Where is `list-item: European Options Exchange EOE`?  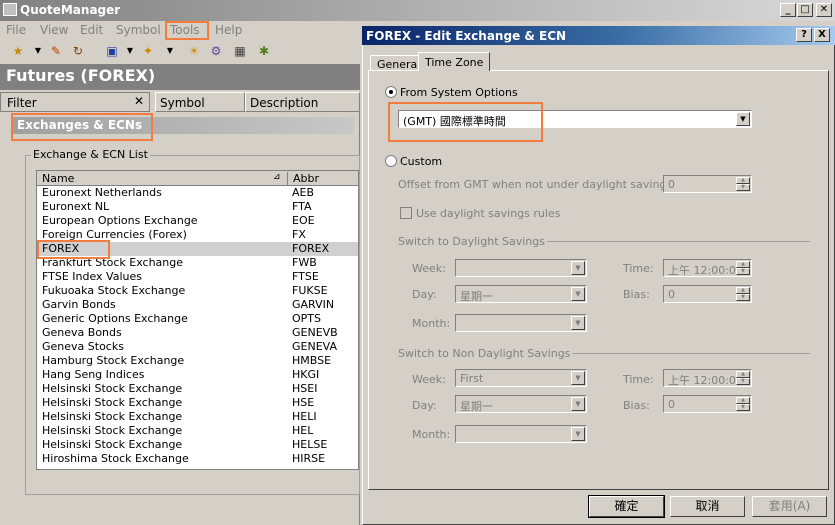 list-item: European Options Exchange EOE is located at coordinates (197, 221).